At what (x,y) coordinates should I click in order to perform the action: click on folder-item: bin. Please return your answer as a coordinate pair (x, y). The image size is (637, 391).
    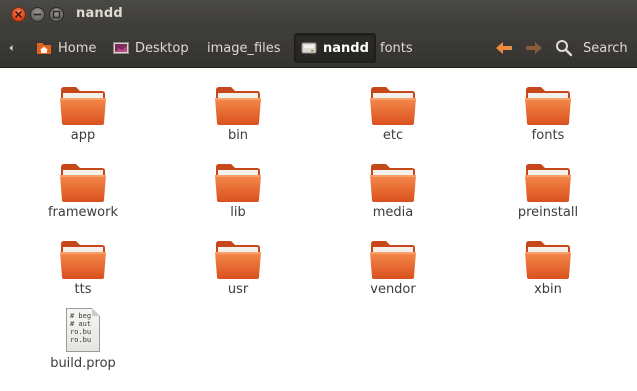
    Looking at the image, I should click on (238, 113).